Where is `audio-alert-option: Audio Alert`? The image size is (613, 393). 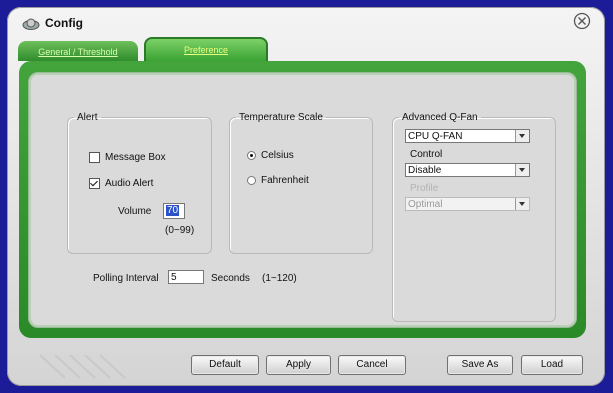 audio-alert-option: Audio Alert is located at coordinates (121, 183).